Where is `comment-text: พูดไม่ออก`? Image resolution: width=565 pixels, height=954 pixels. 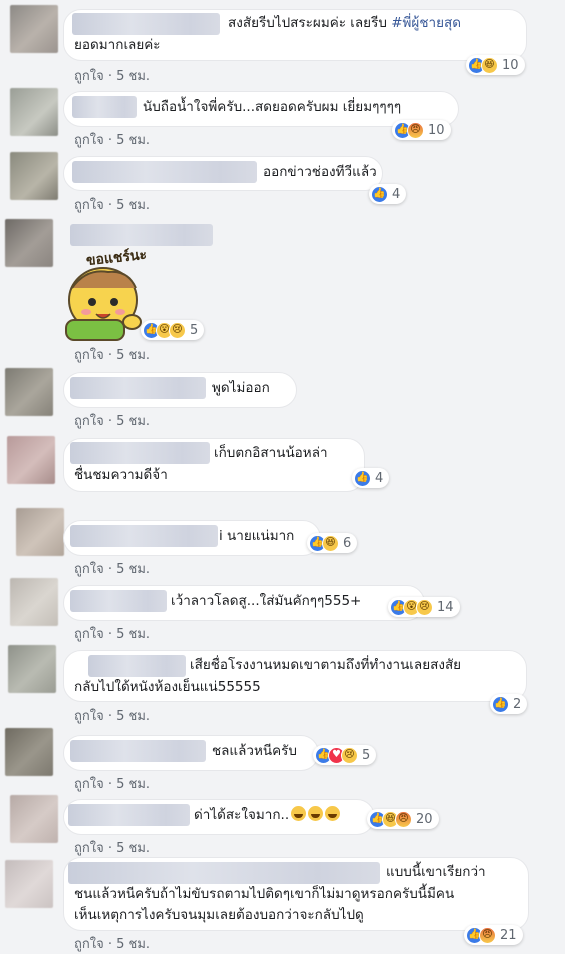 comment-text: พูดไม่ออก is located at coordinates (241, 388).